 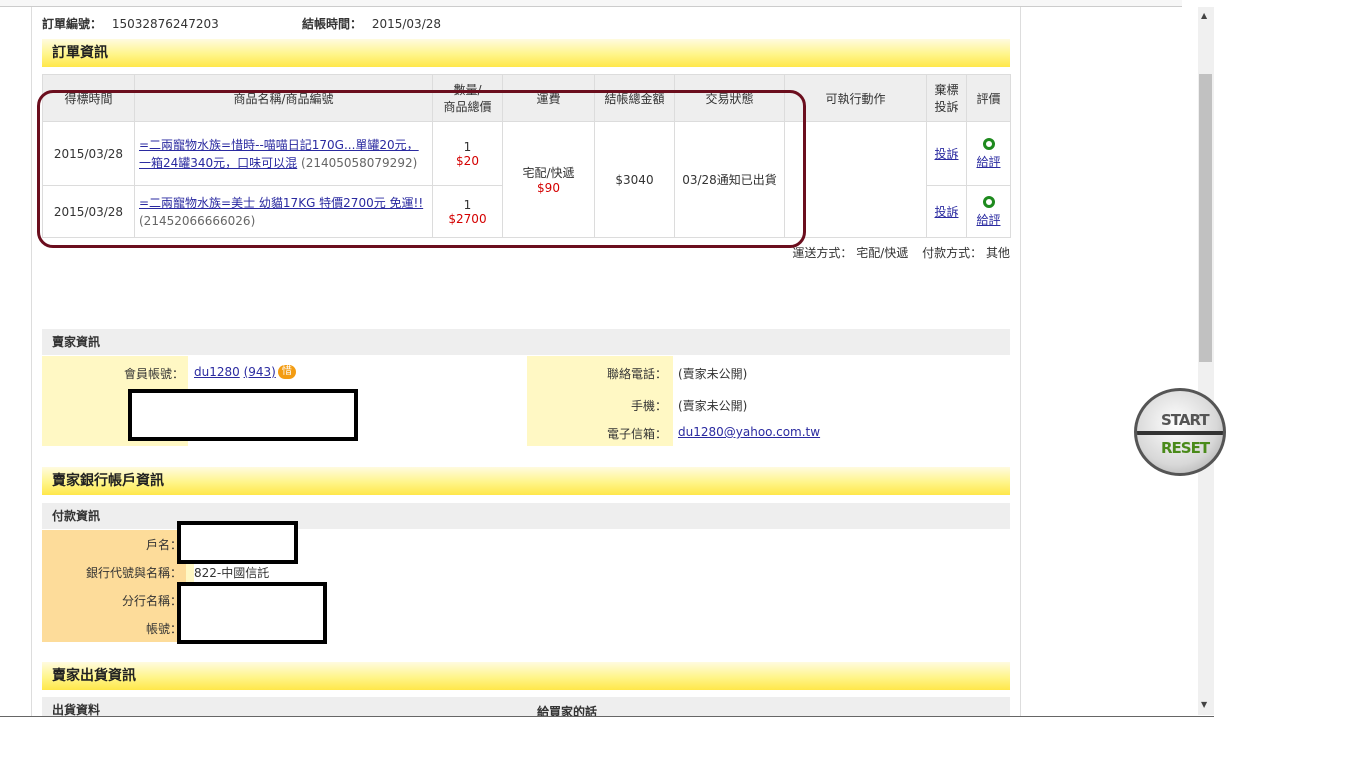 I want to click on col-qty-line2: 商品總價, so click(x=467, y=107).